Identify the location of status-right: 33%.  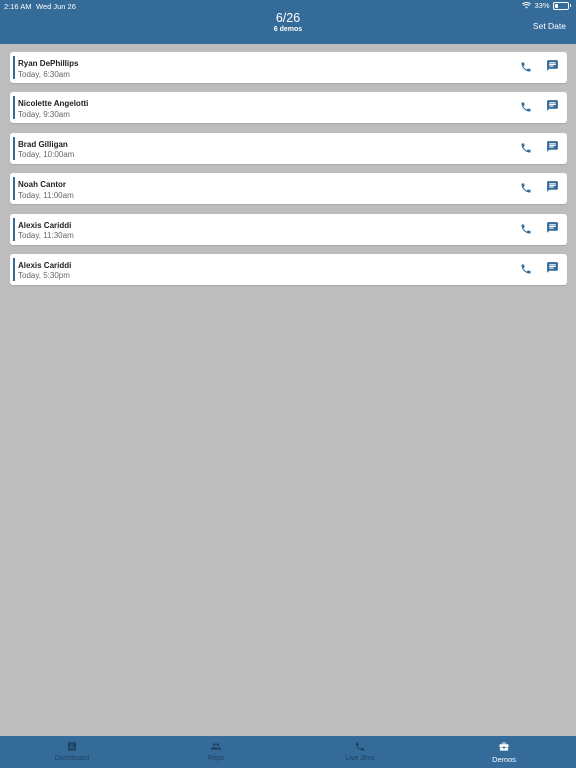
(546, 5).